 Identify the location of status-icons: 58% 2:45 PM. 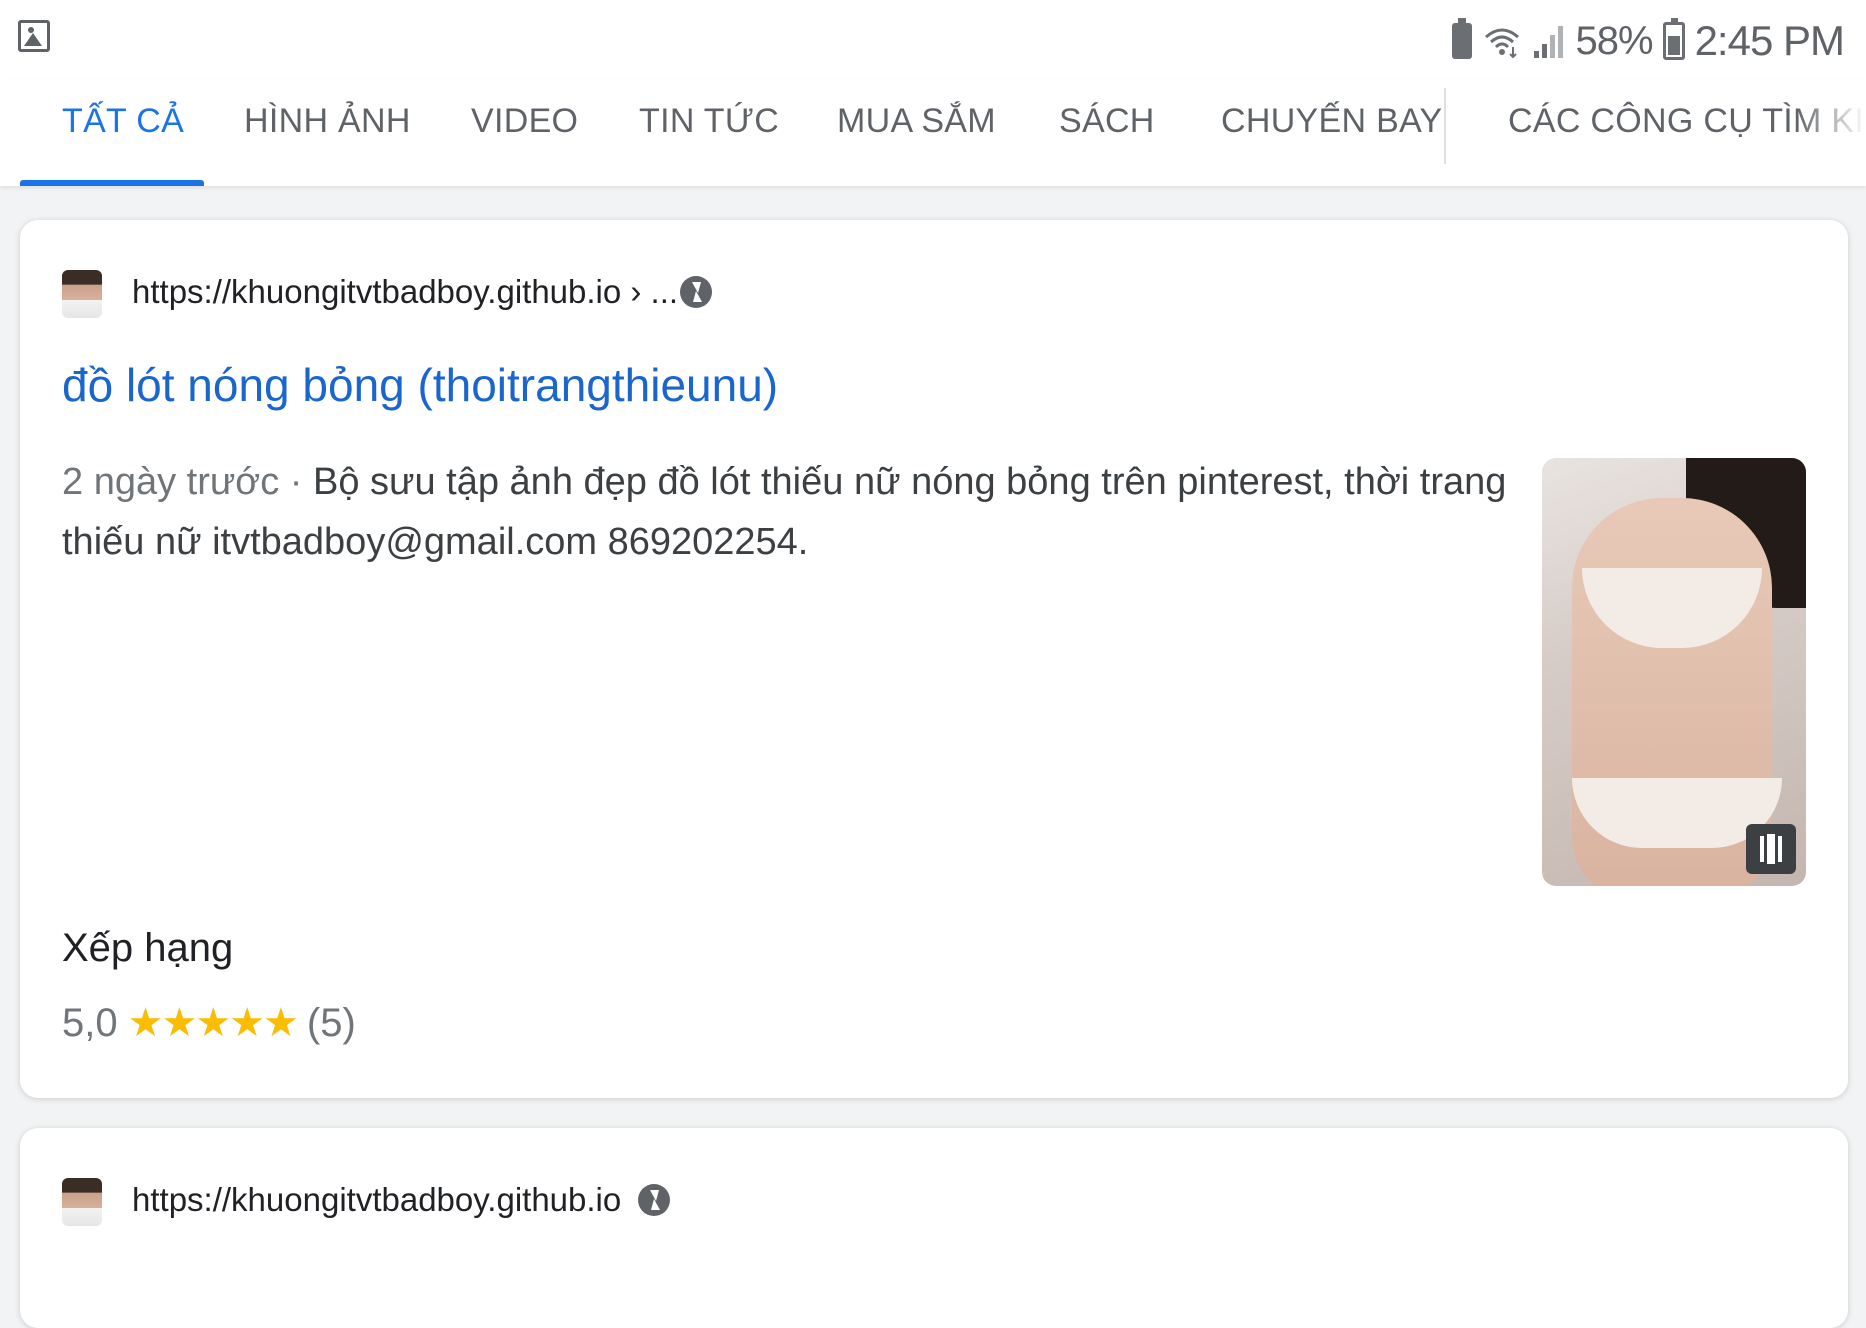
(1648, 41).